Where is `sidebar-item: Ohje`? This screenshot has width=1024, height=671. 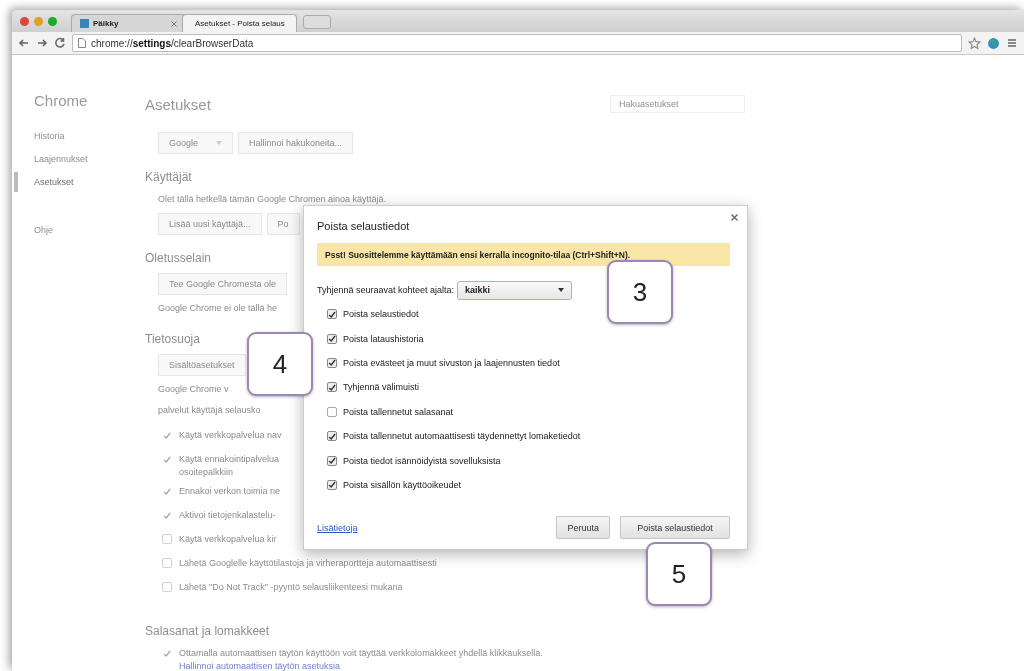 sidebar-item: Ohje is located at coordinates (43, 230).